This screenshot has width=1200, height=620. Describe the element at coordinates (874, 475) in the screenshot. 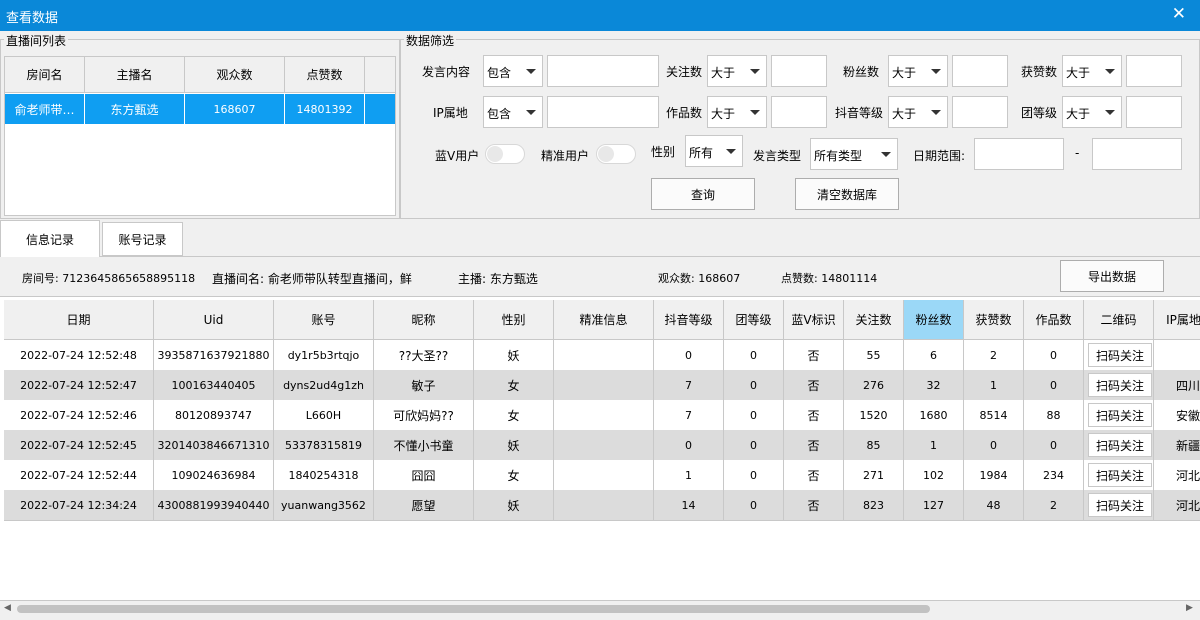

I see `follow-count-cell: 271` at that location.